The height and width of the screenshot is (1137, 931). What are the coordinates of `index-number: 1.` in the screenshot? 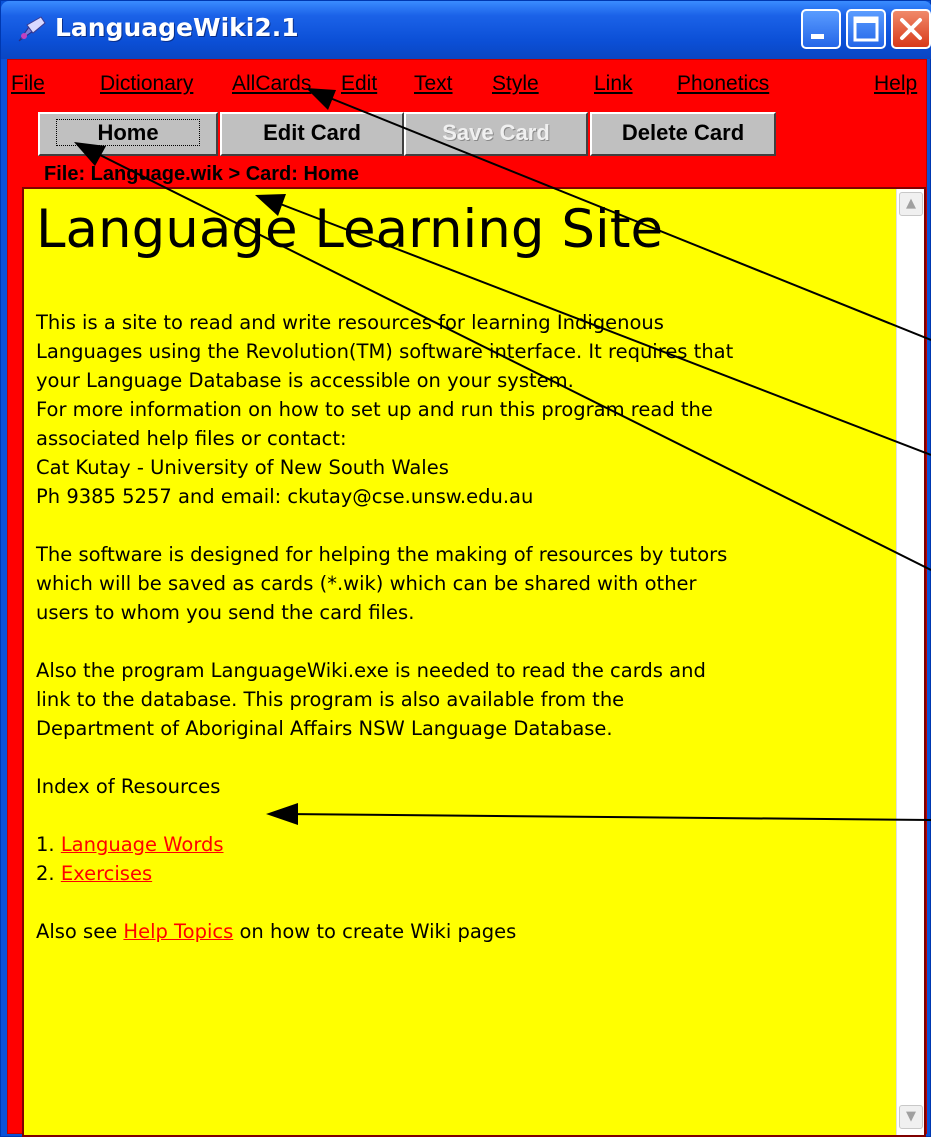 It's located at (45, 844).